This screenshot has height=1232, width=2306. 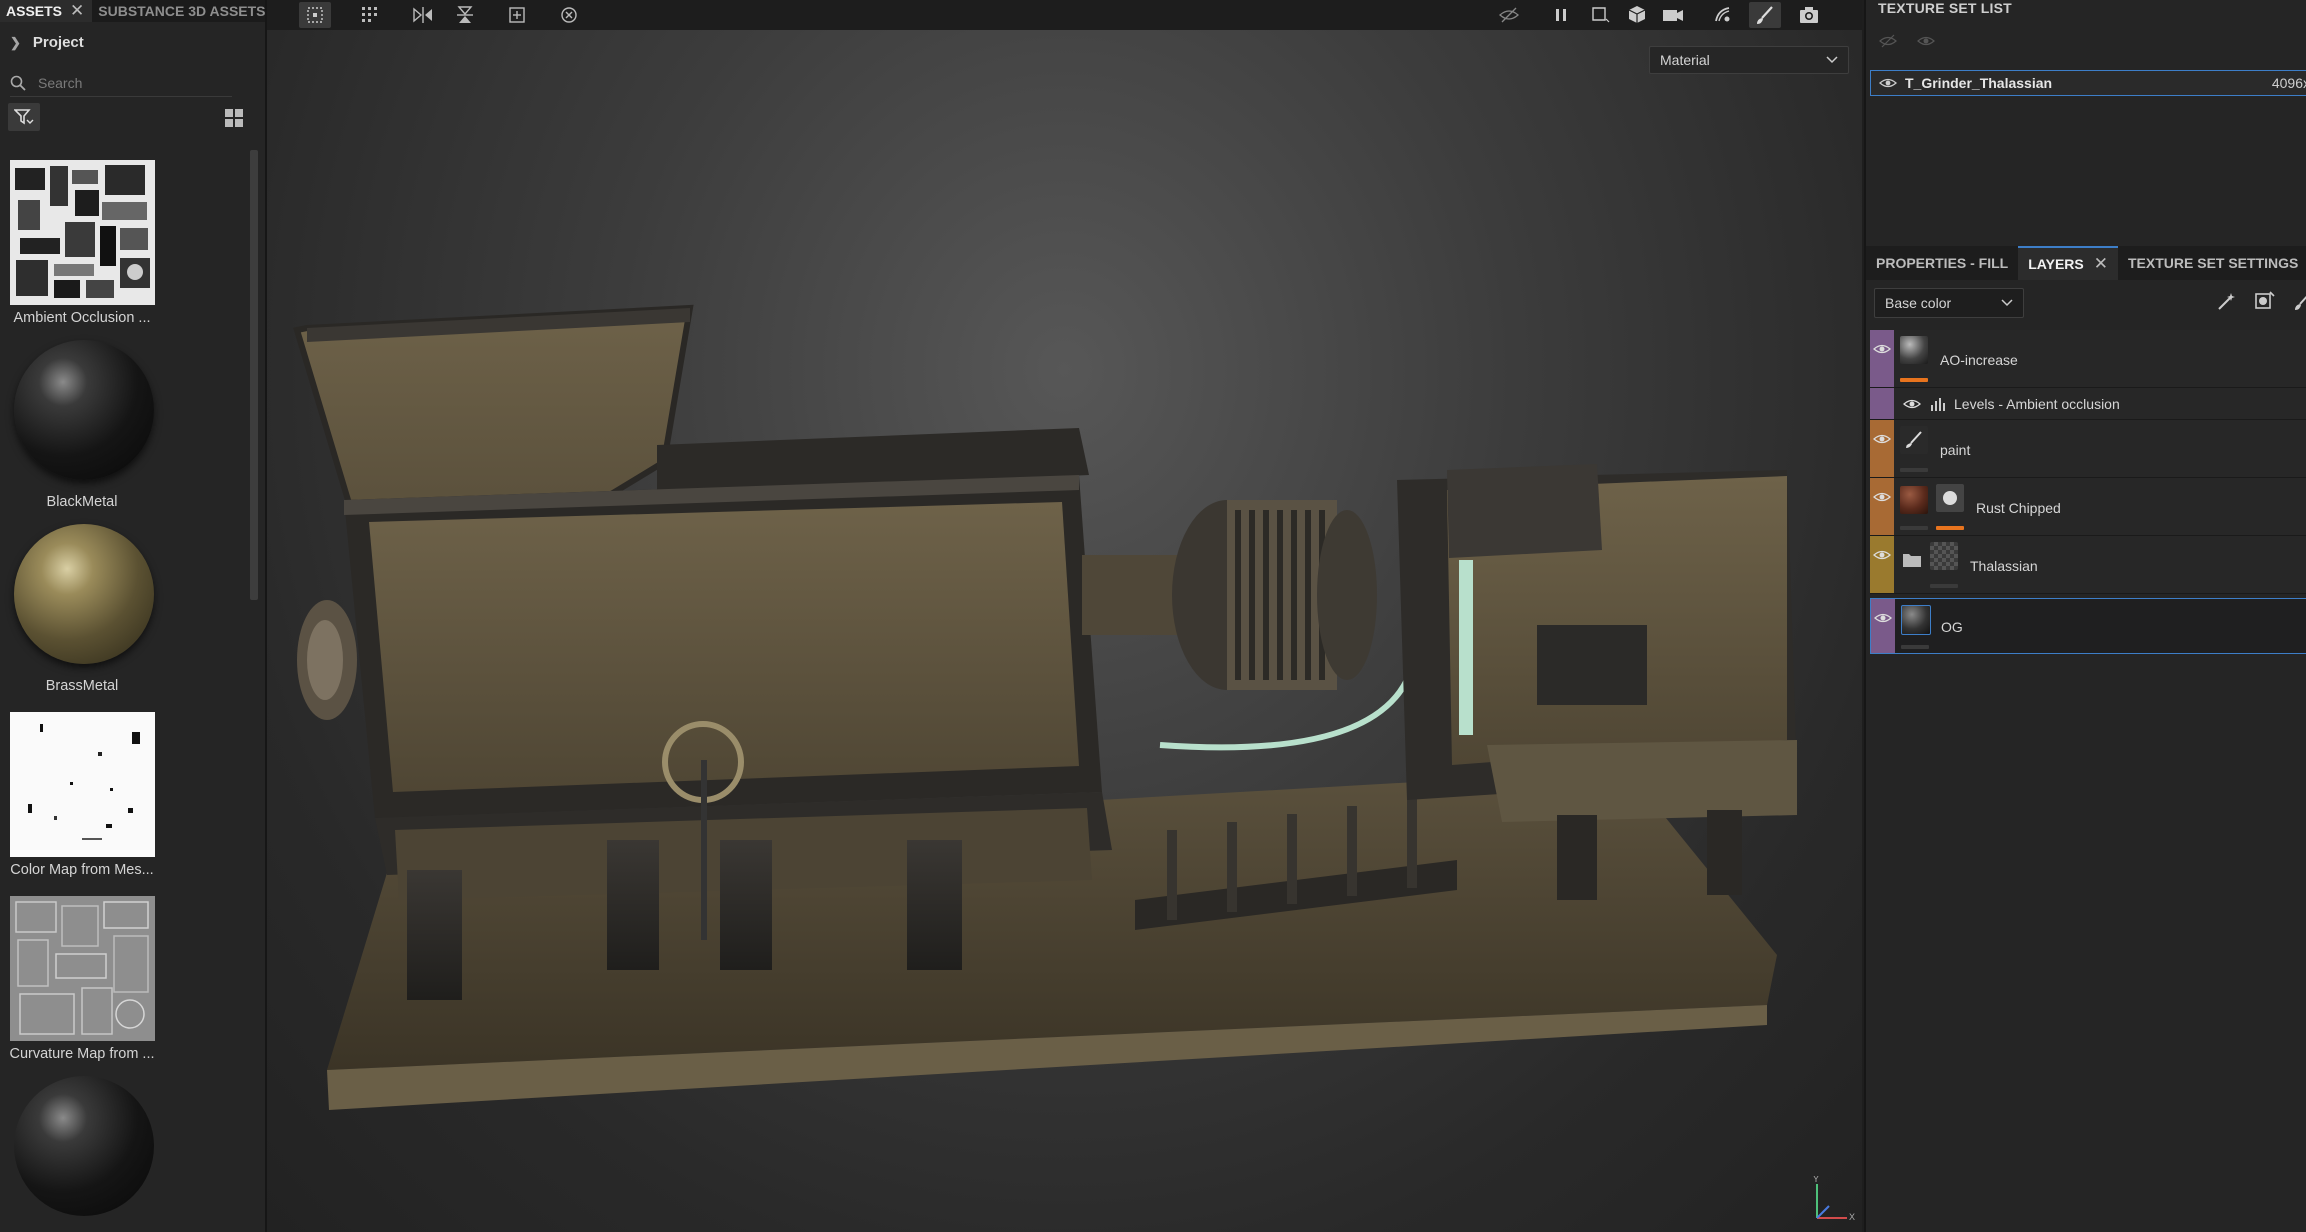 What do you see at coordinates (254, 375) in the screenshot?
I see `asset-list-scrollbar` at bounding box center [254, 375].